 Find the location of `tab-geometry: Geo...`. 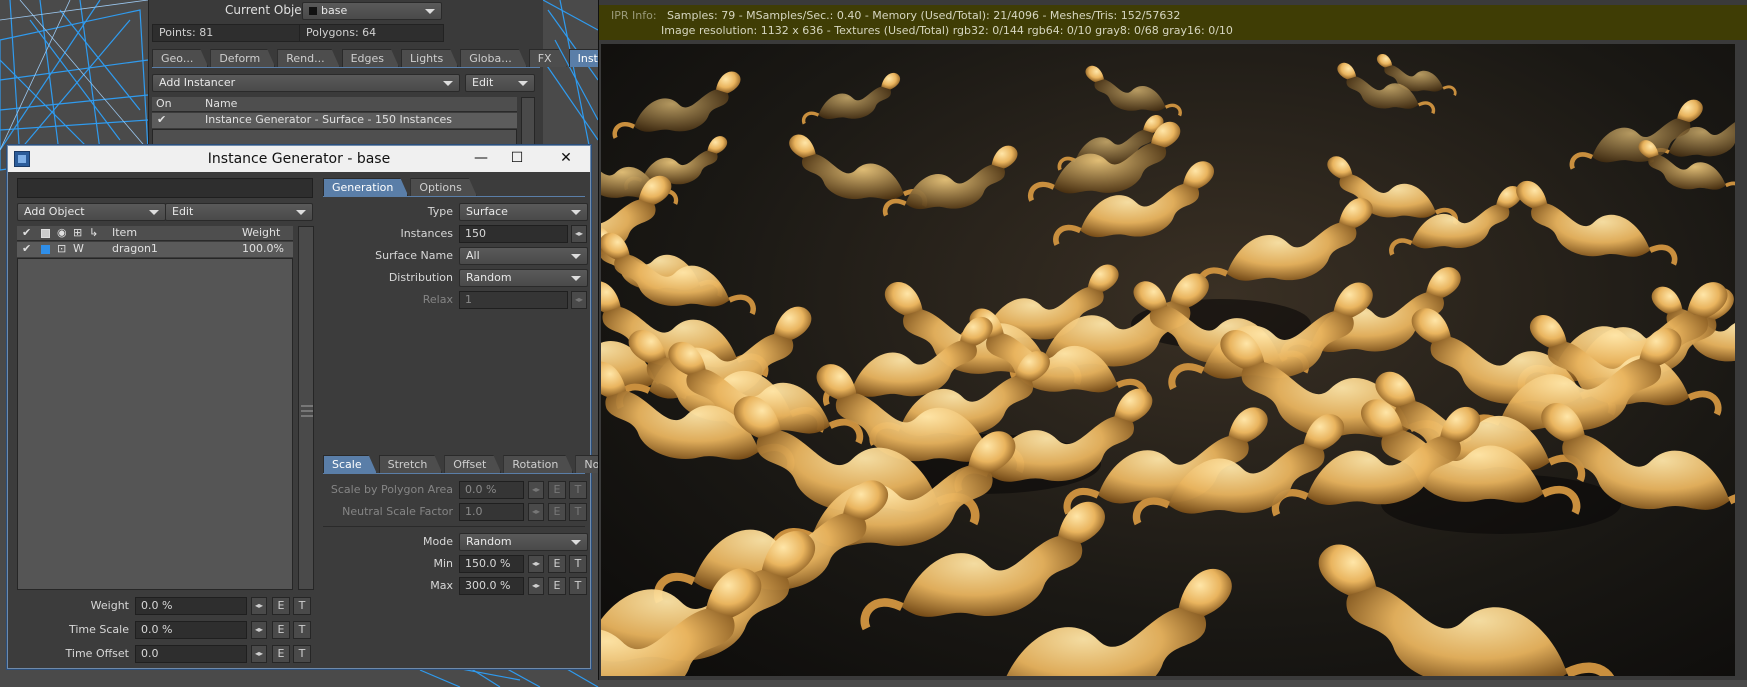

tab-geometry: Geo... is located at coordinates (180, 58).